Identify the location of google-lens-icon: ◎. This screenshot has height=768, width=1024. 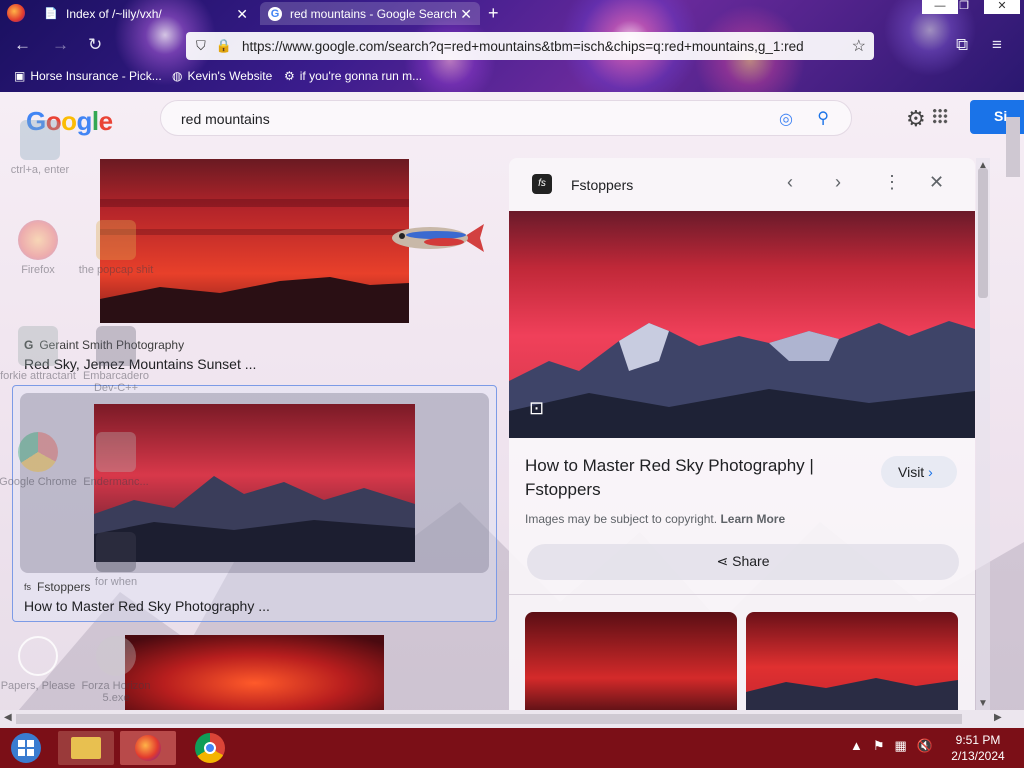
(786, 119).